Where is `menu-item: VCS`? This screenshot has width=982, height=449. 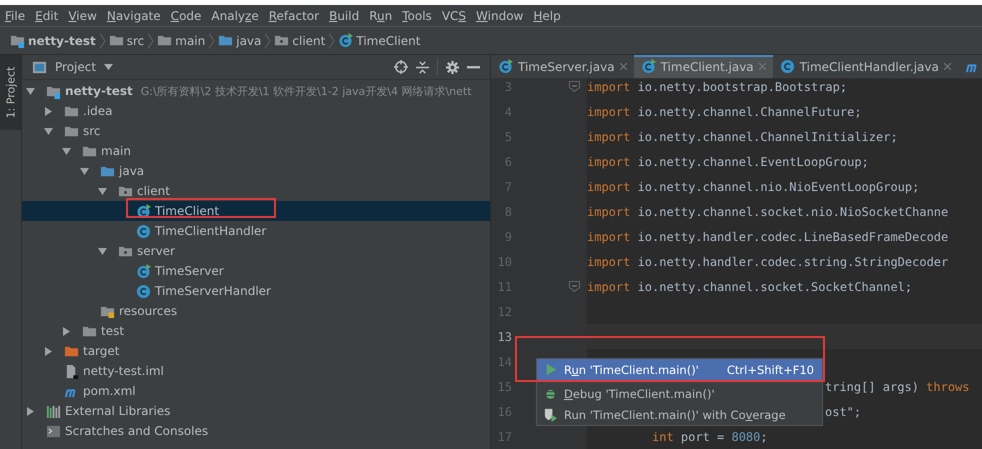 menu-item: VCS is located at coordinates (454, 15).